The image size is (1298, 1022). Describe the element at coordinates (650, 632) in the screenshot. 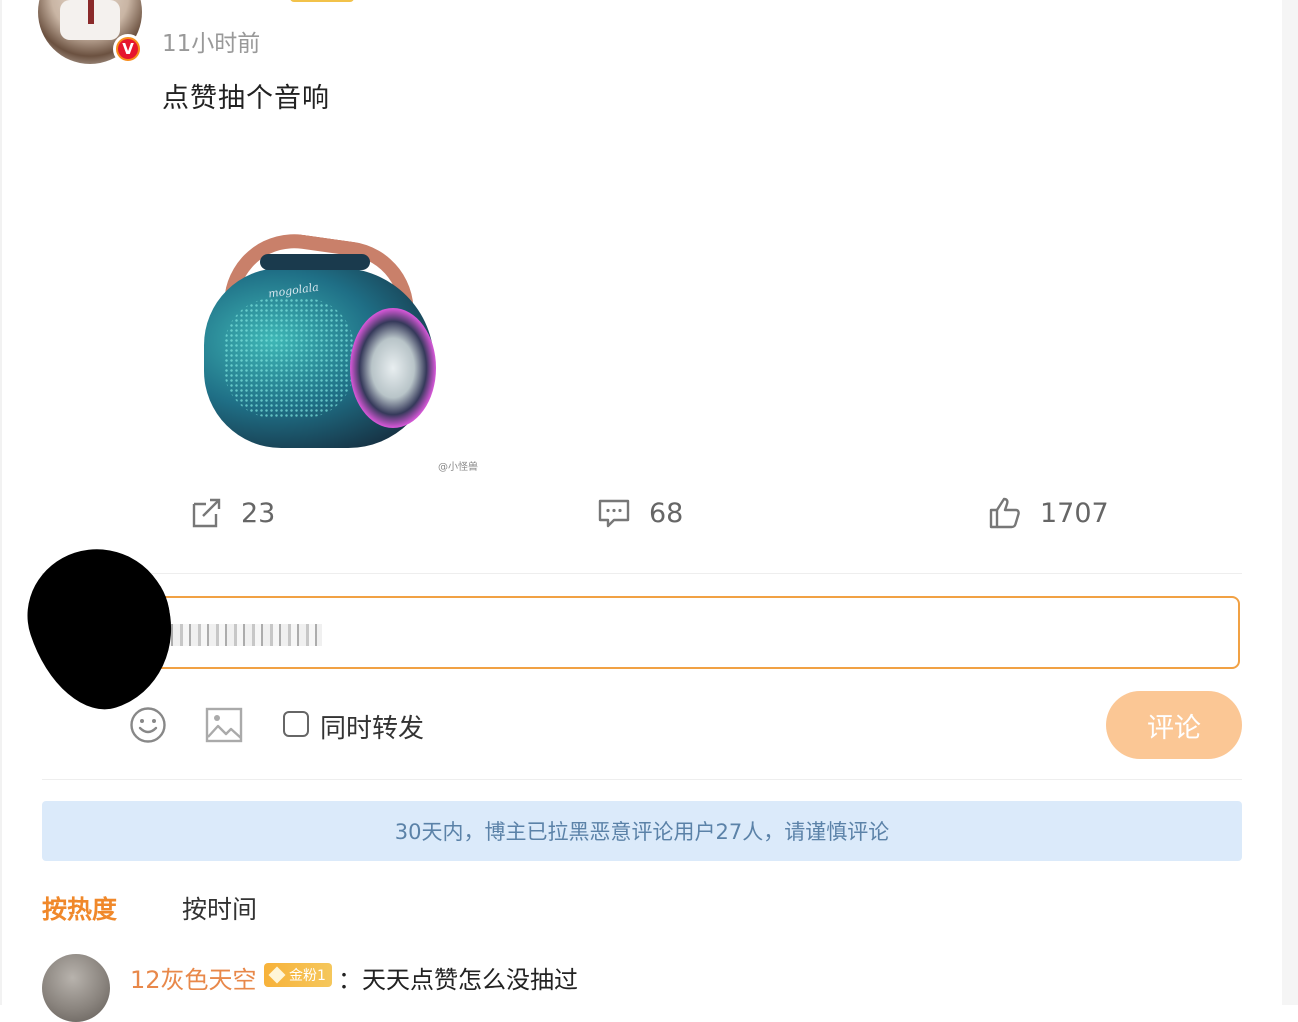

I see `comment-input` at that location.